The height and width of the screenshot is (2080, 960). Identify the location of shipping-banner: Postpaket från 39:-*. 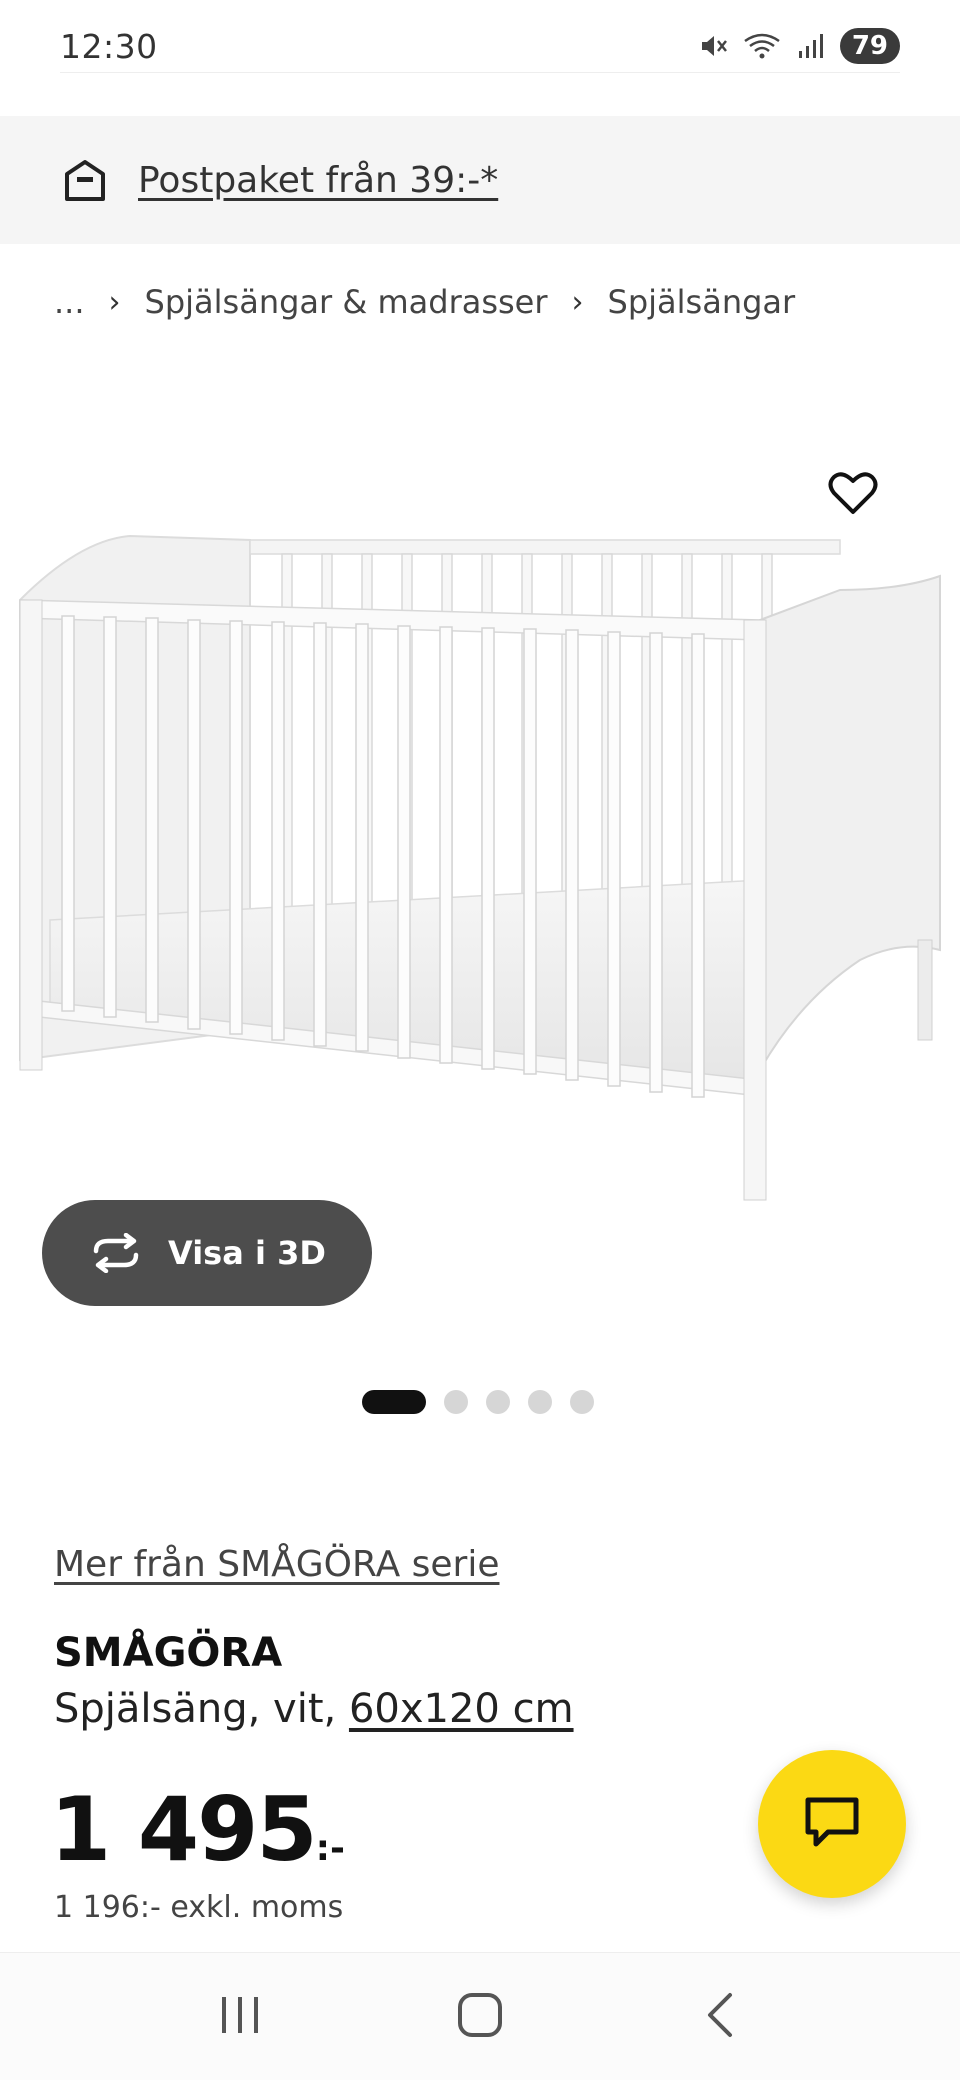
(480, 180).